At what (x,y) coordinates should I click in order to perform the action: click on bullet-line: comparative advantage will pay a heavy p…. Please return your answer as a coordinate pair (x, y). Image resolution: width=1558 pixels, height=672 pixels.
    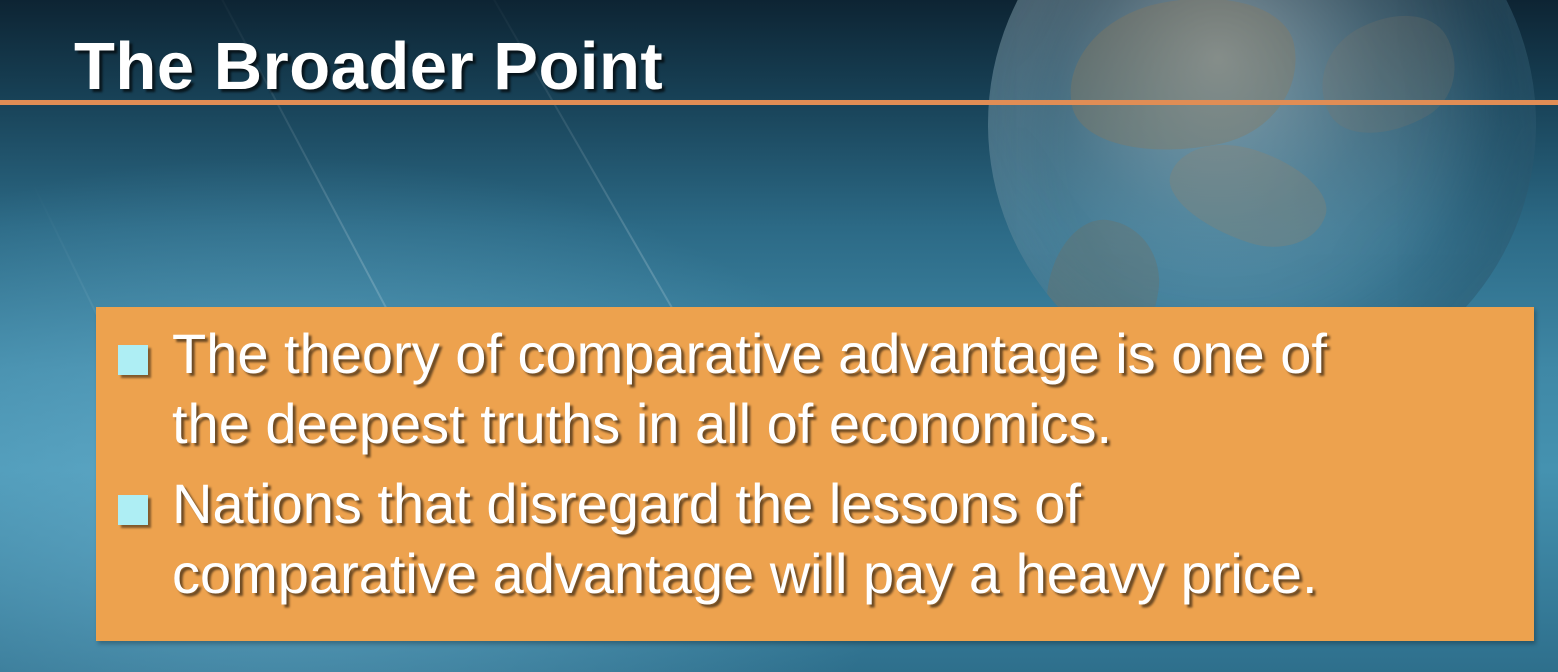
    Looking at the image, I should click on (745, 573).